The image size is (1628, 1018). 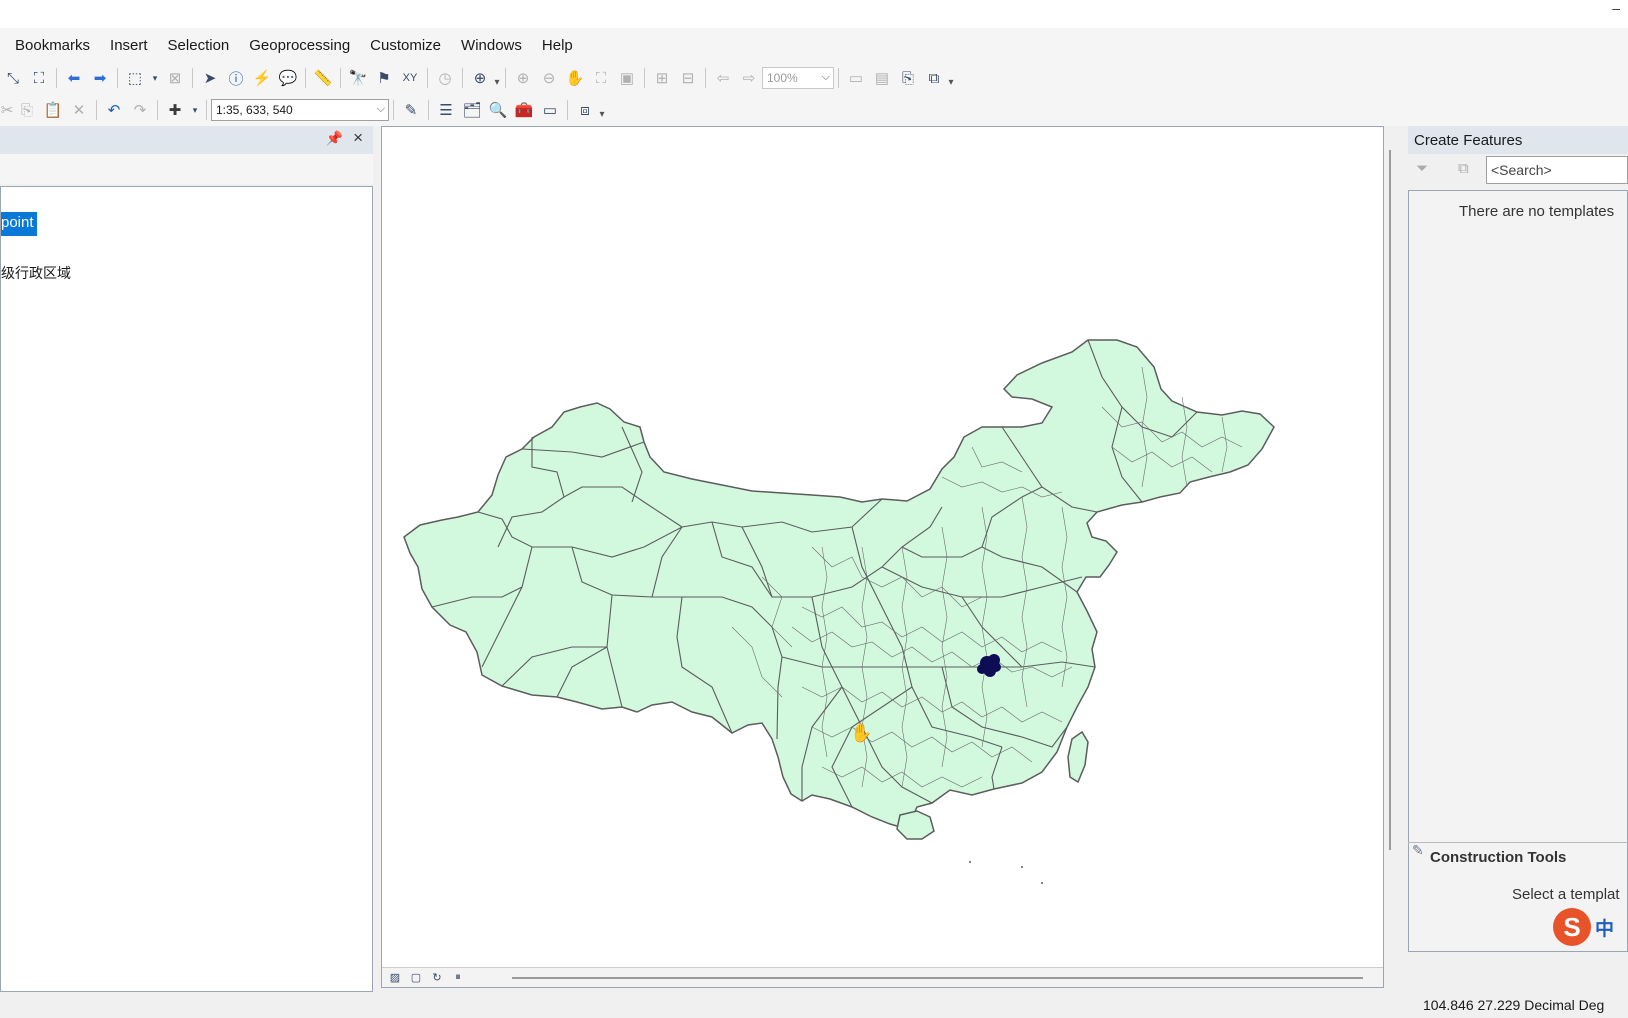 What do you see at coordinates (915, 825) in the screenshot?
I see `hainan-island` at bounding box center [915, 825].